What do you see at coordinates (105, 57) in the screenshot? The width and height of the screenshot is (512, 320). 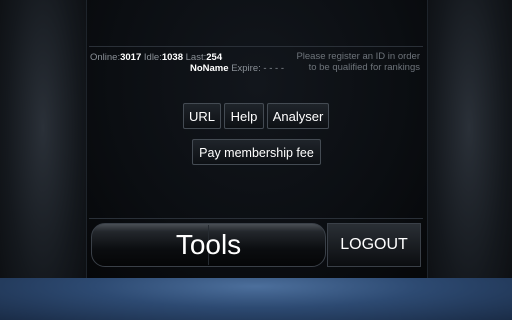 I see `online-label: Online:` at bounding box center [105, 57].